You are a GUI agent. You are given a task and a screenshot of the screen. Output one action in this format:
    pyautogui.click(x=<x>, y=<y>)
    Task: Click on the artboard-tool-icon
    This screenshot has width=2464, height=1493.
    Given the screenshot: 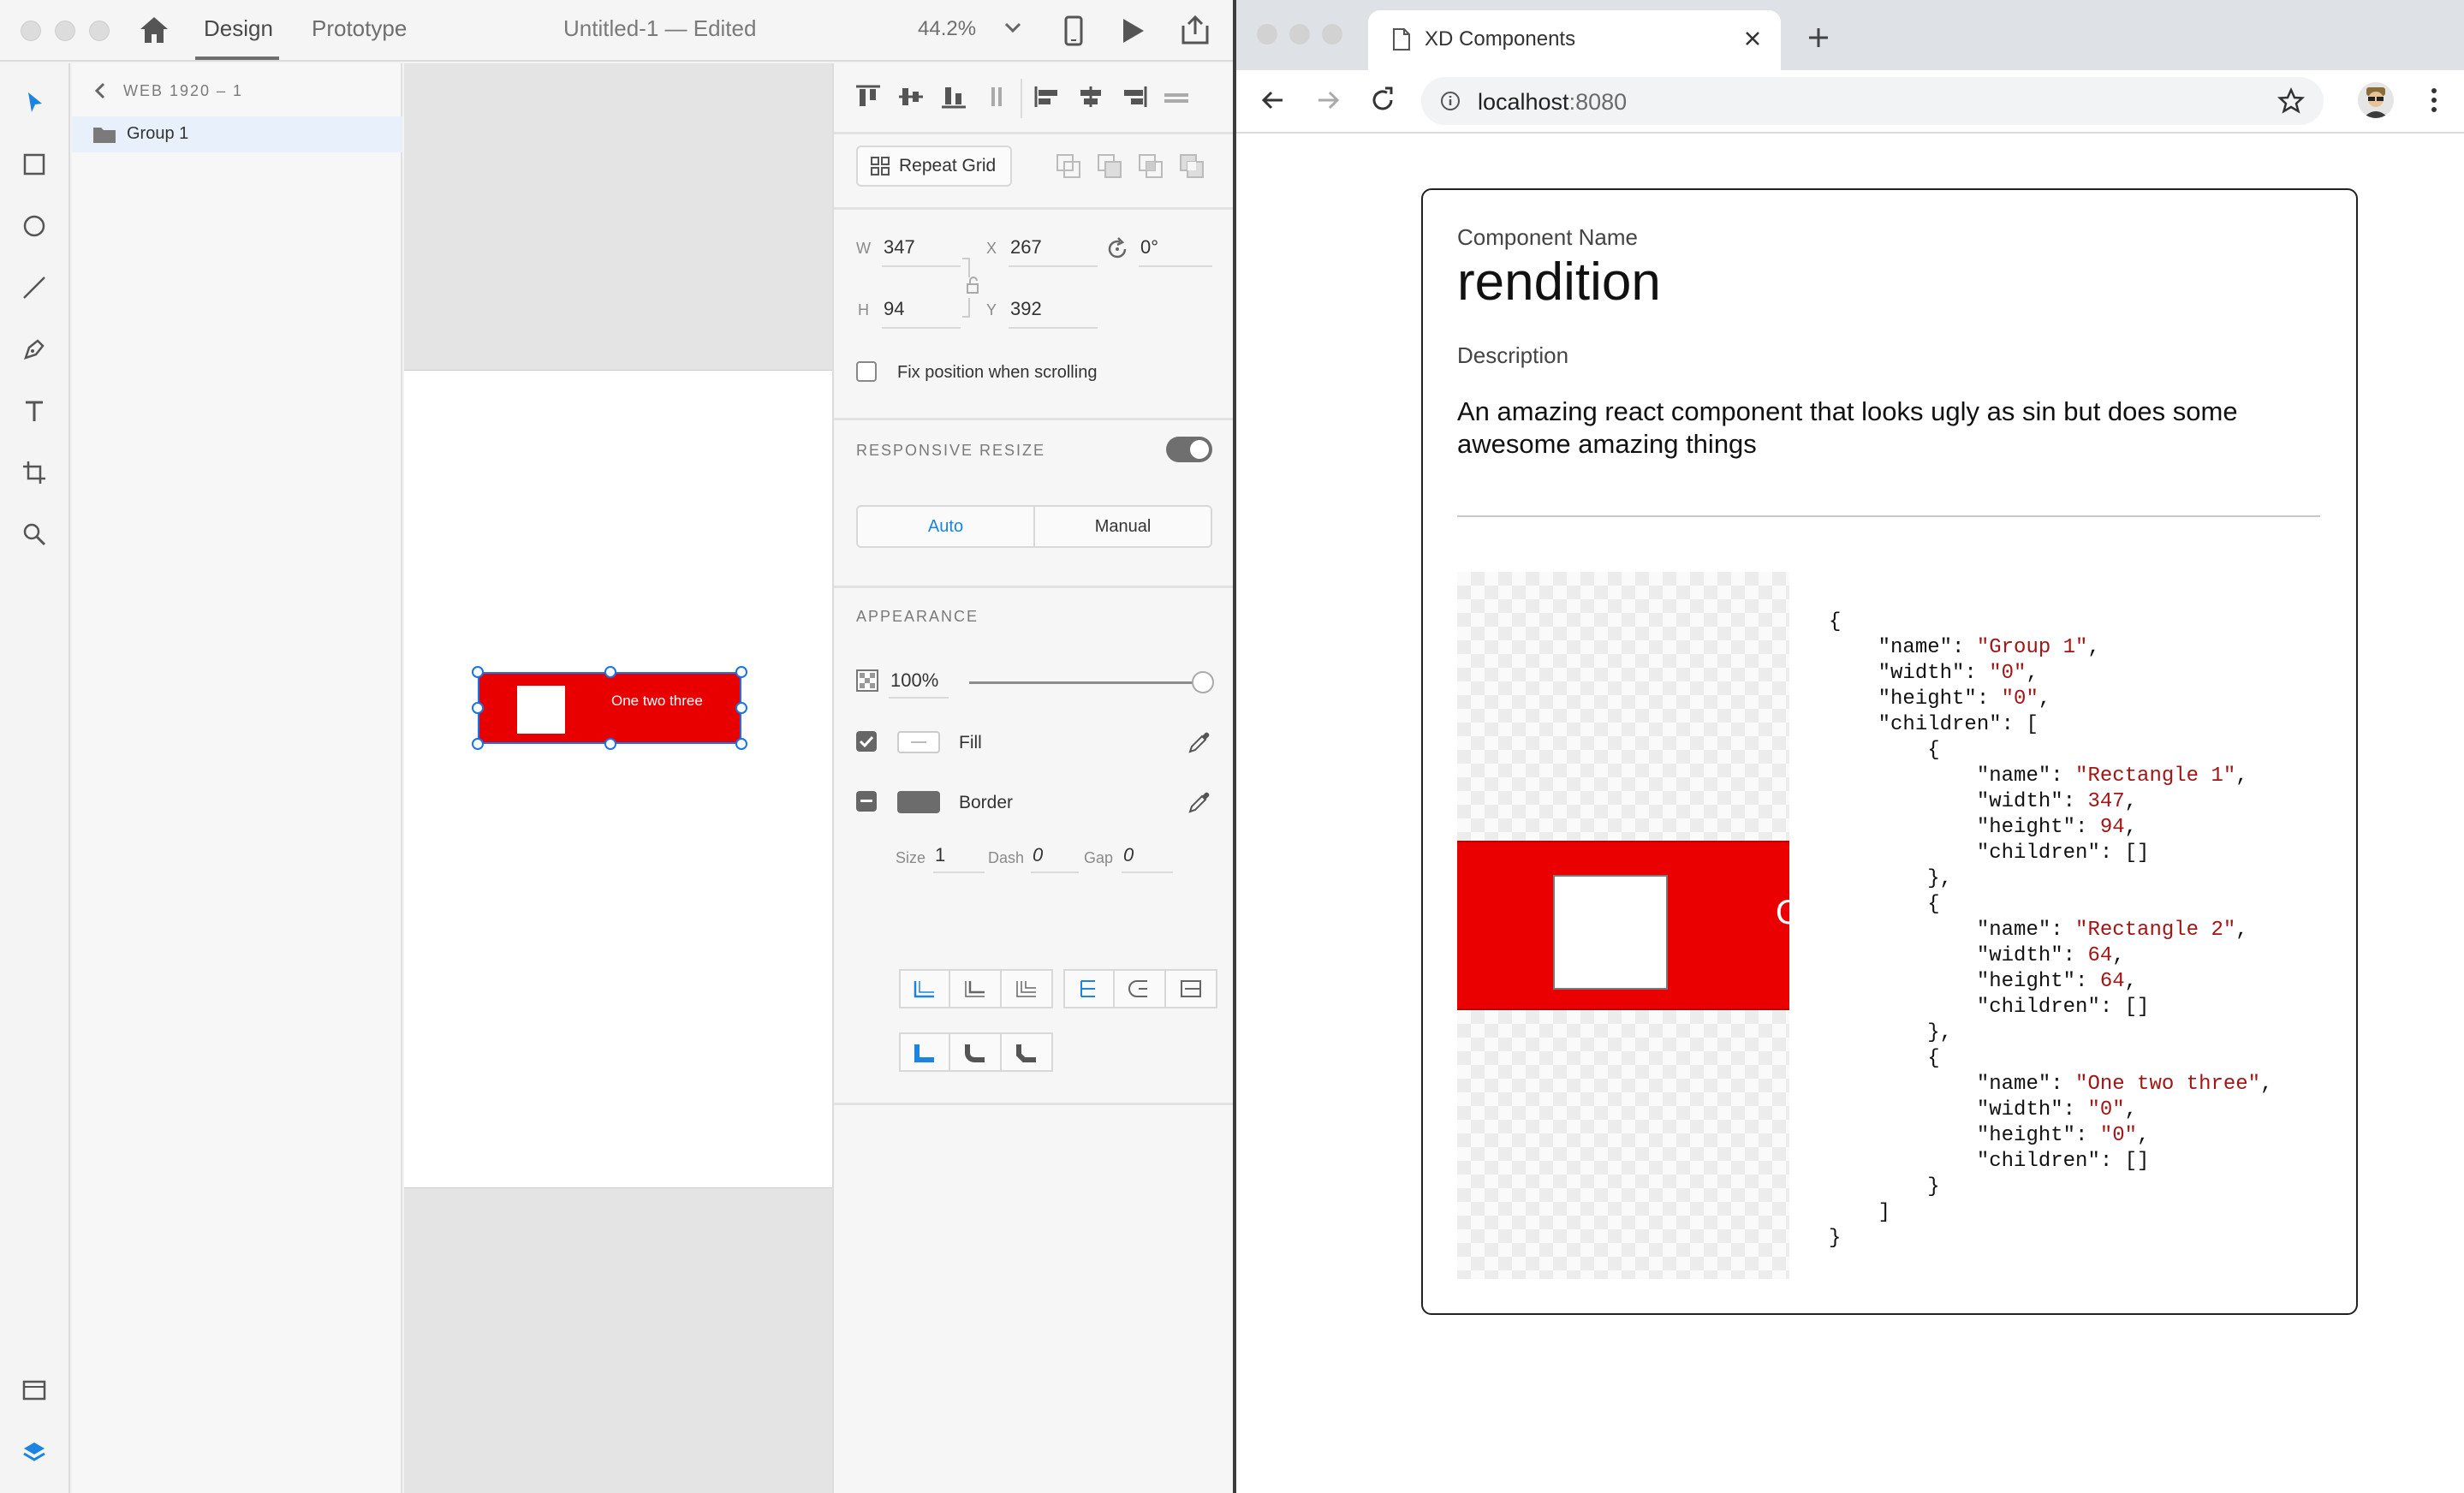 What is the action you would take?
    pyautogui.click(x=35, y=472)
    